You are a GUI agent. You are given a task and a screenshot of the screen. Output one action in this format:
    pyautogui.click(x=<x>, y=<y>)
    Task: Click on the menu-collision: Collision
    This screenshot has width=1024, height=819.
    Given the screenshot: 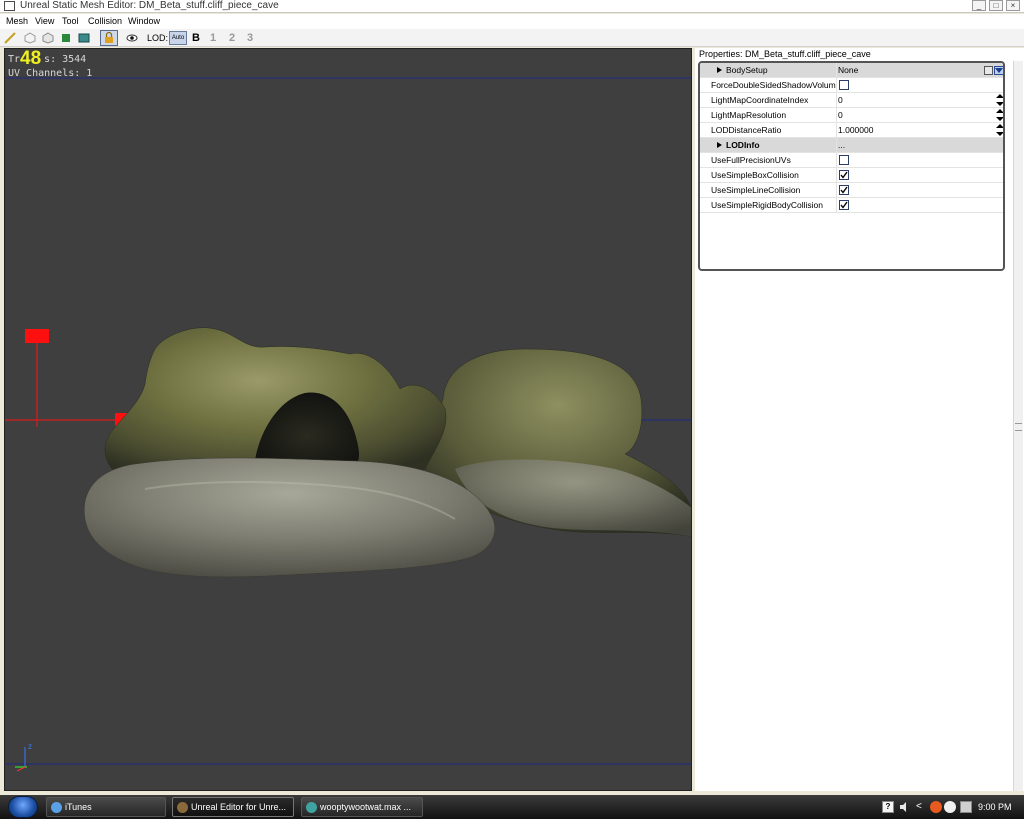 What is the action you would take?
    pyautogui.click(x=105, y=21)
    